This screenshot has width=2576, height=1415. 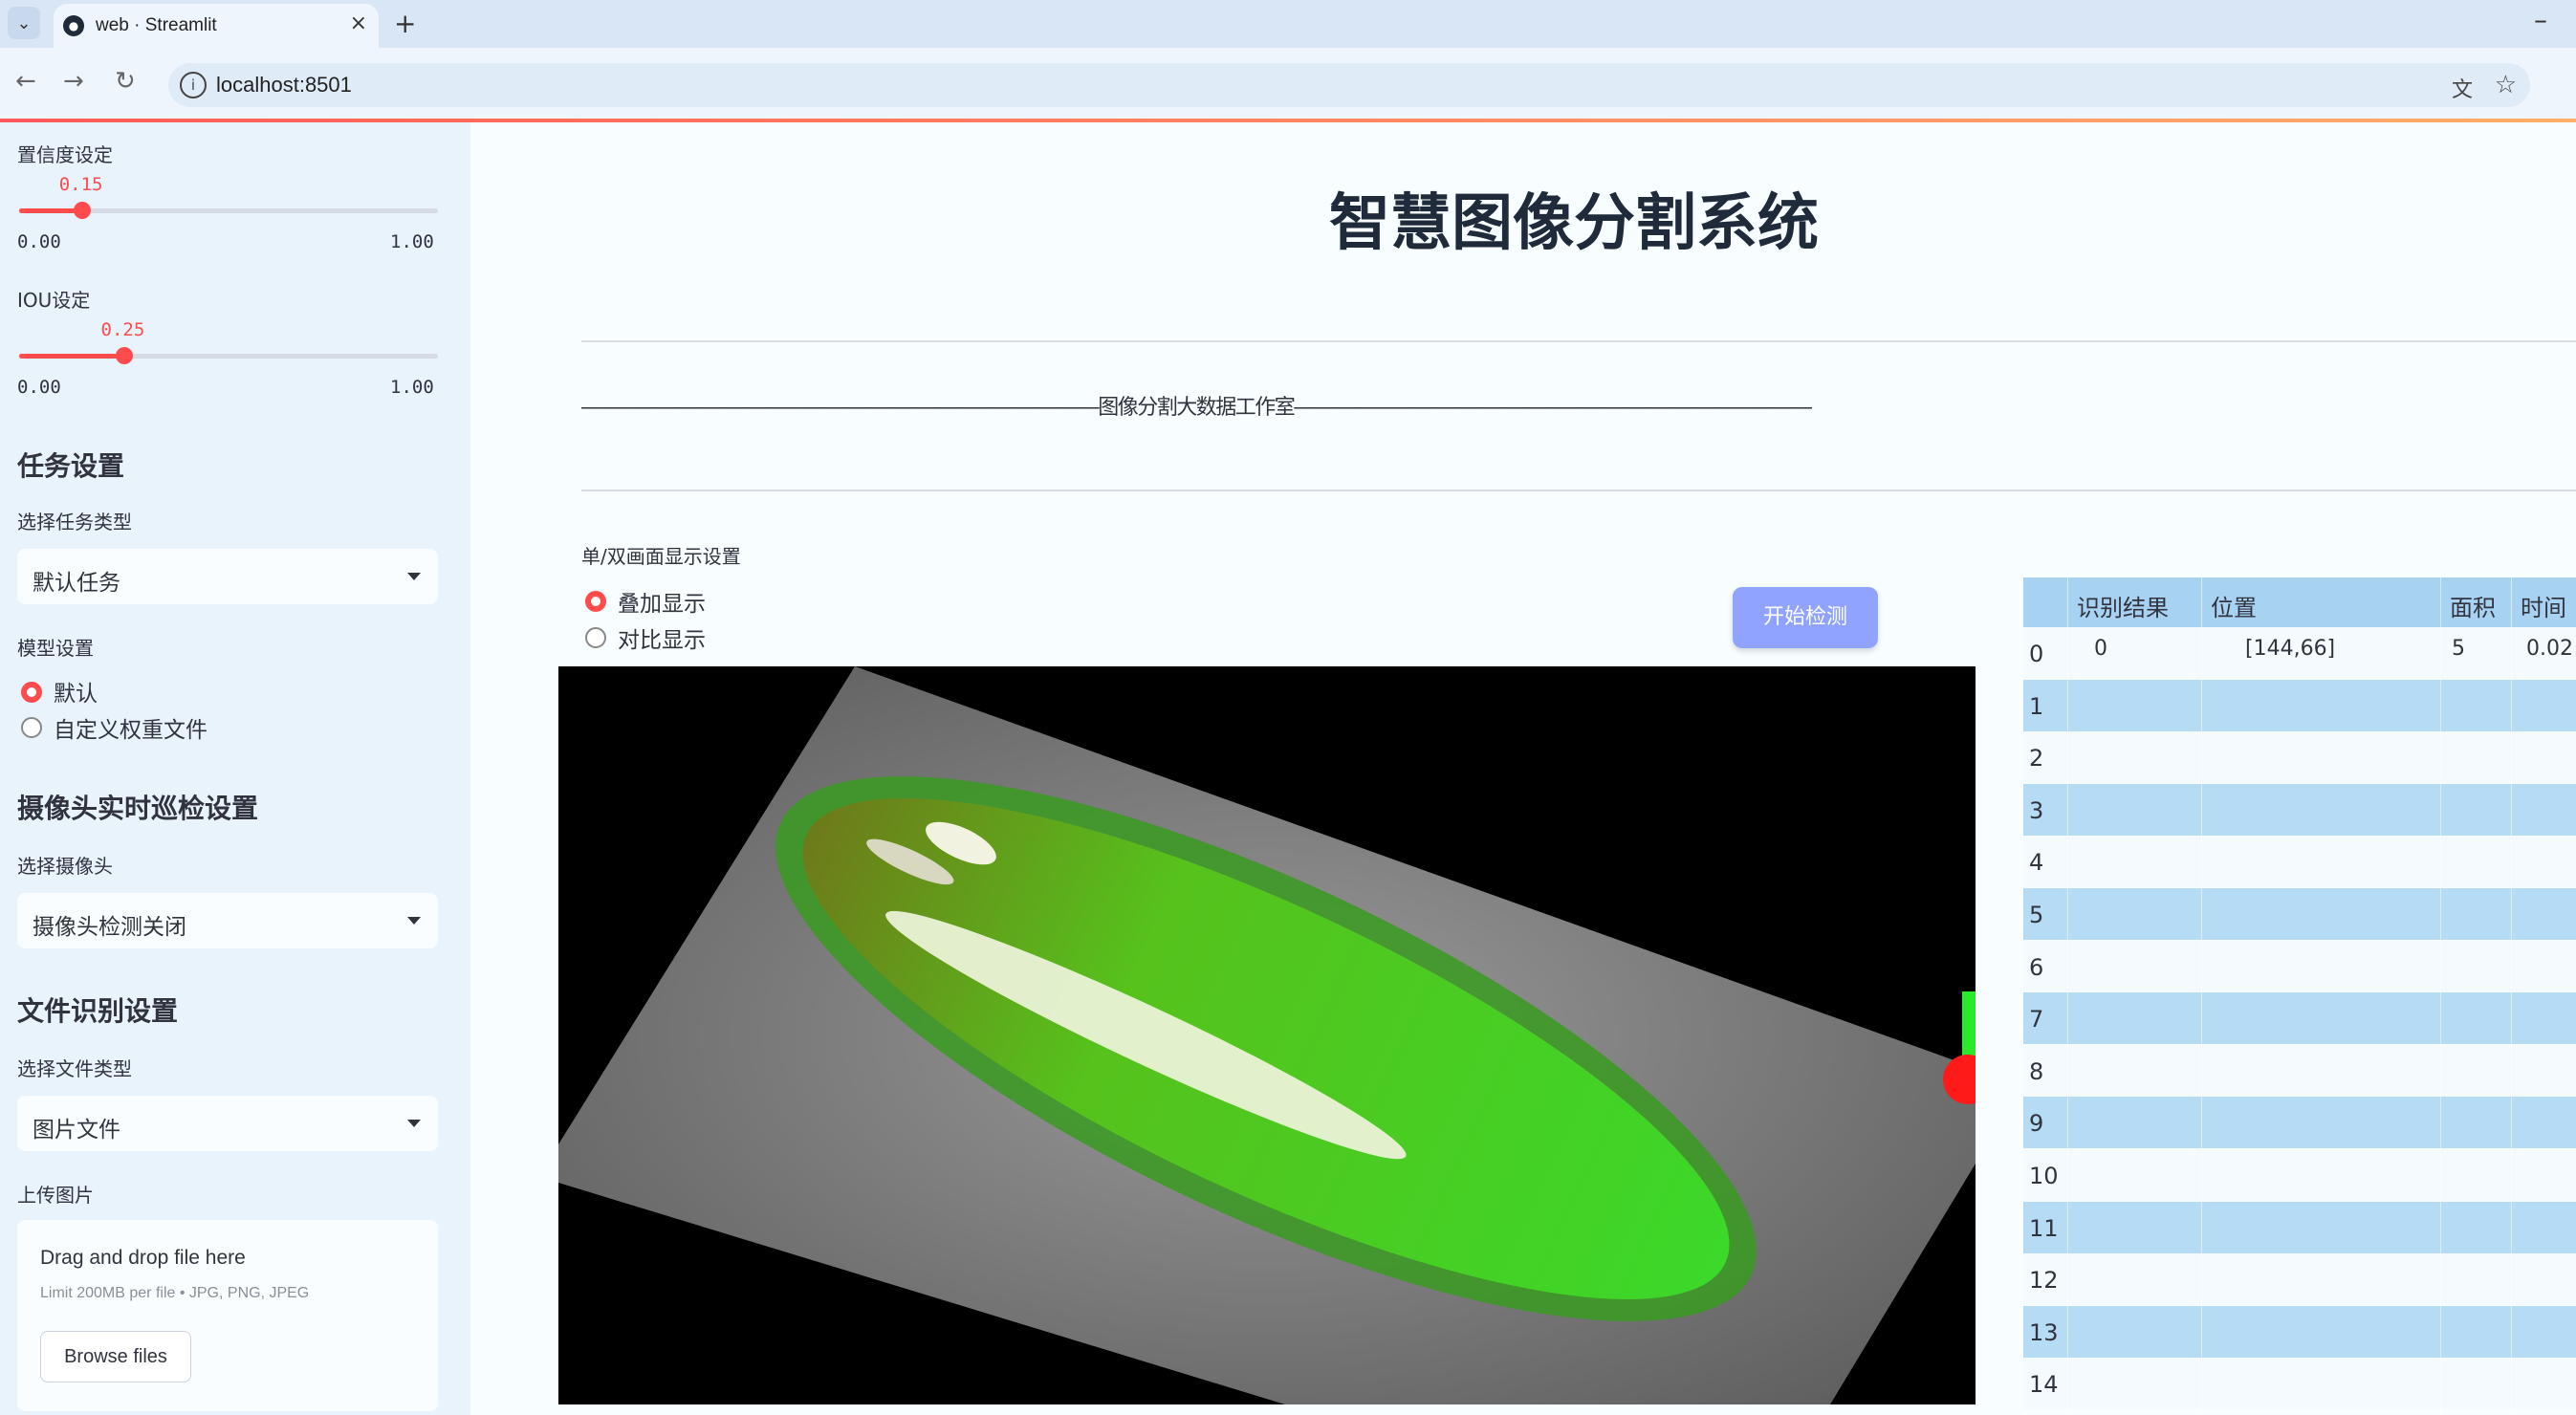 I want to click on row-index: 3, so click(x=2036, y=810).